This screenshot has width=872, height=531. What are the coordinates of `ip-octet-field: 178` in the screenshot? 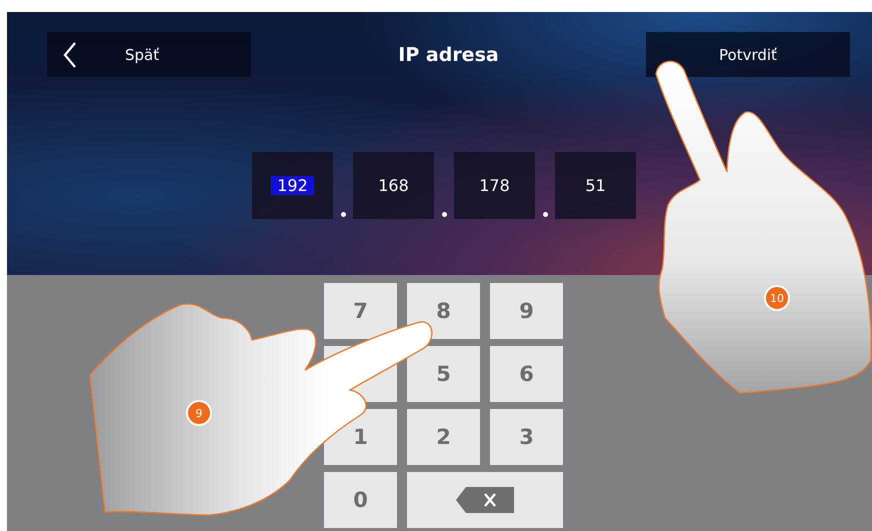 It's located at (494, 185).